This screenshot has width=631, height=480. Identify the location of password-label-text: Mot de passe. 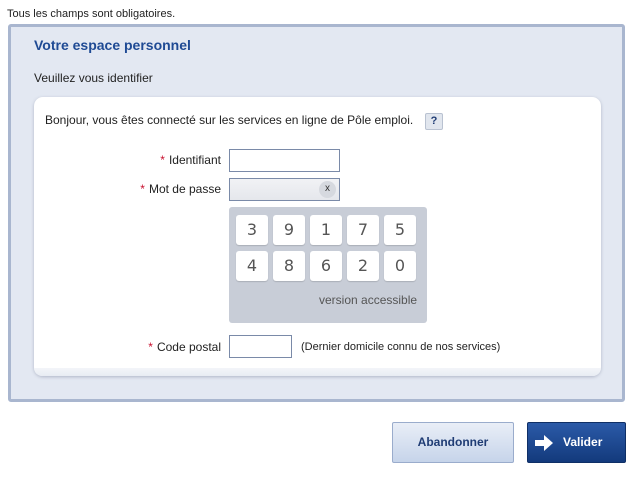
(184, 189).